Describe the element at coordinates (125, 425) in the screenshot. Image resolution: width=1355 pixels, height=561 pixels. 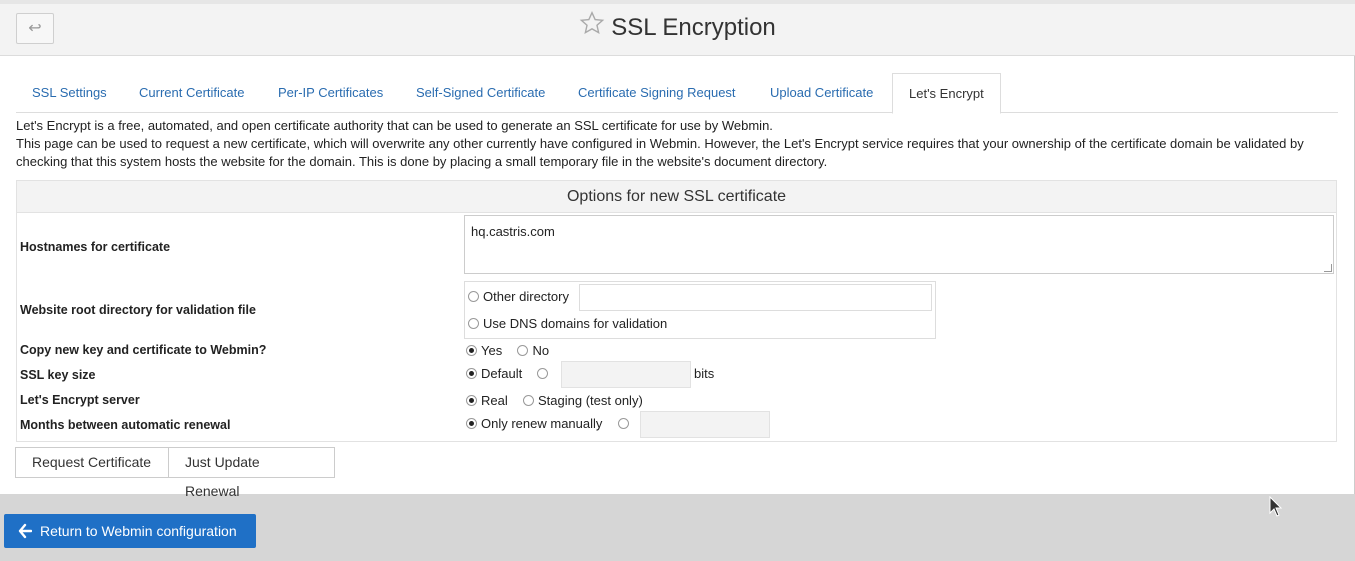
I see `renewal-label: Months between automatic renewal` at that location.